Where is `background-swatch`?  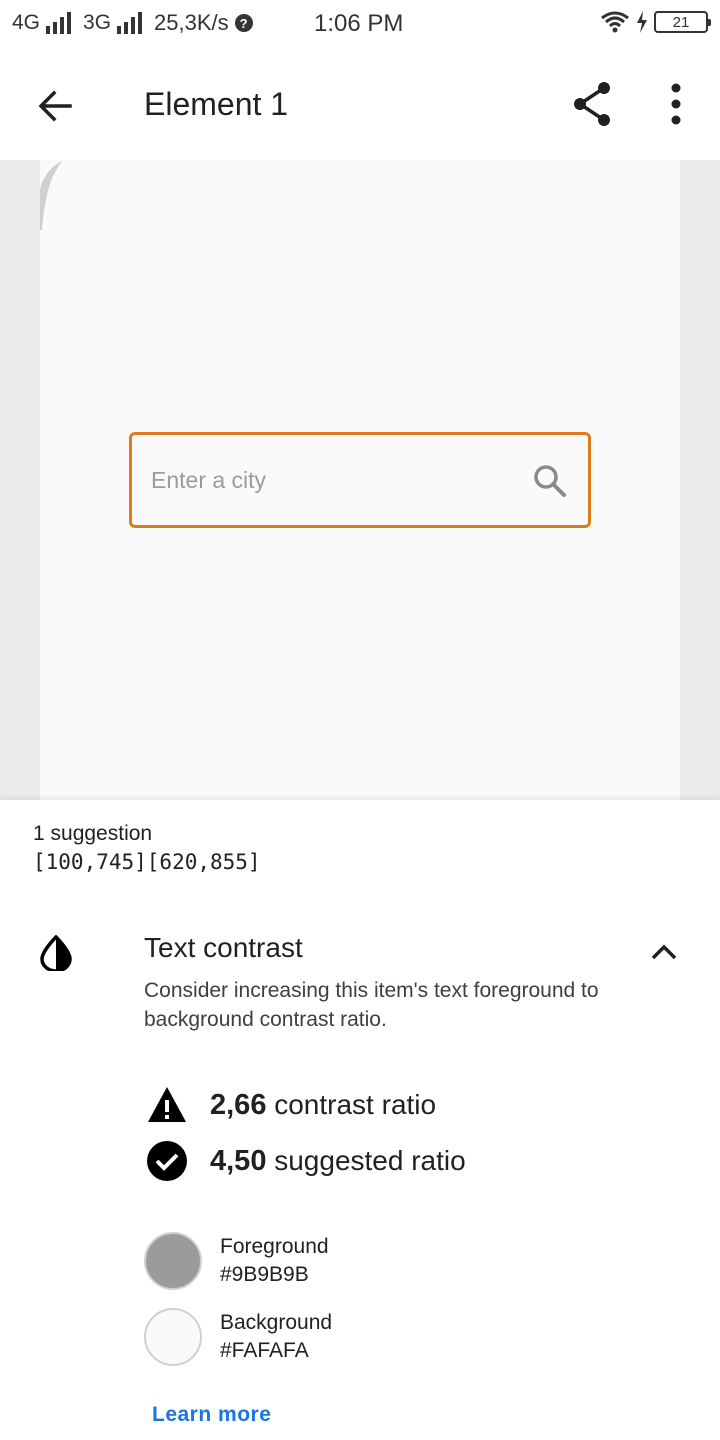 background-swatch is located at coordinates (173, 1337).